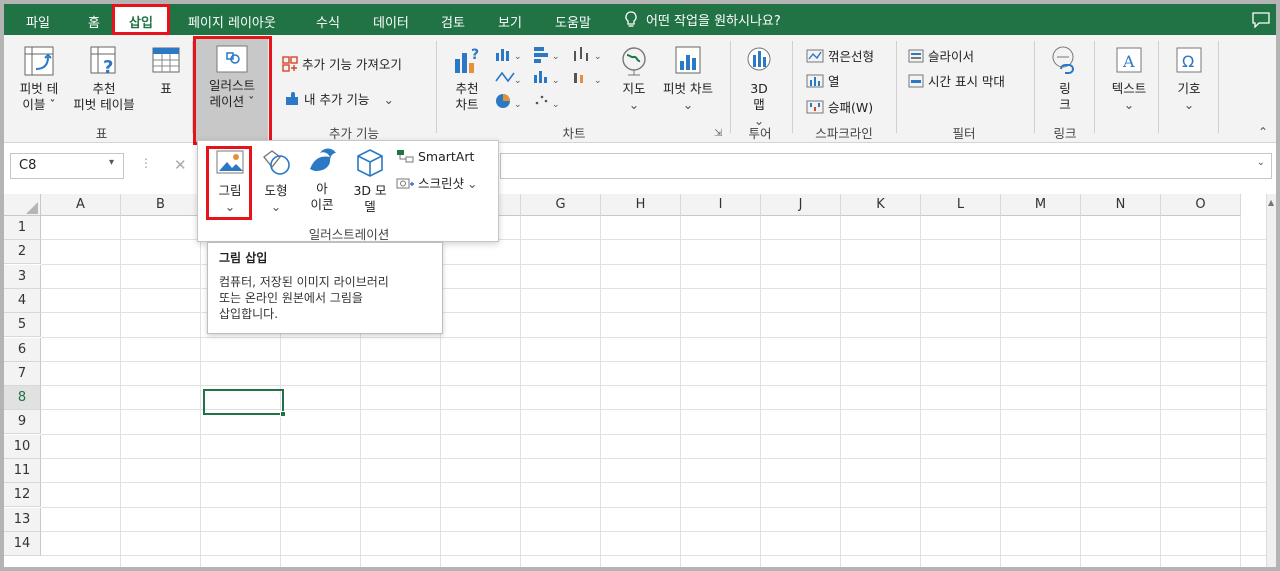  What do you see at coordinates (39, 79) in the screenshot?
I see `pivot-table-button: 피벗 테 이블 ˇ` at bounding box center [39, 79].